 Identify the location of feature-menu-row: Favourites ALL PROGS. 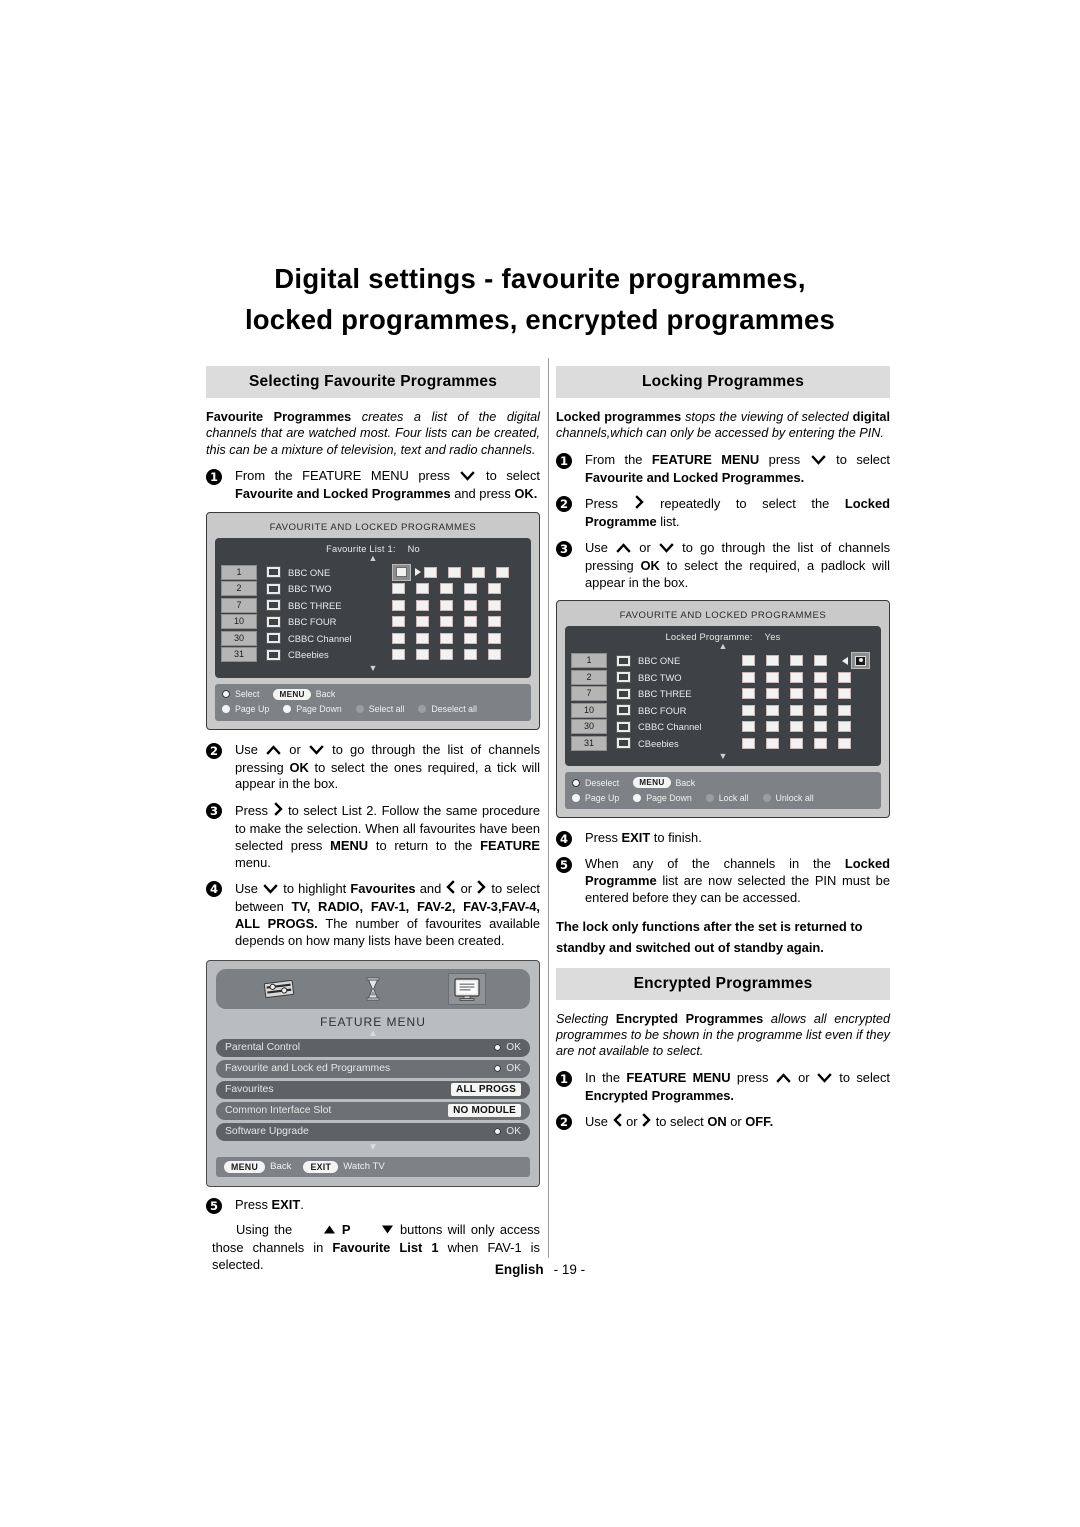
(373, 1089).